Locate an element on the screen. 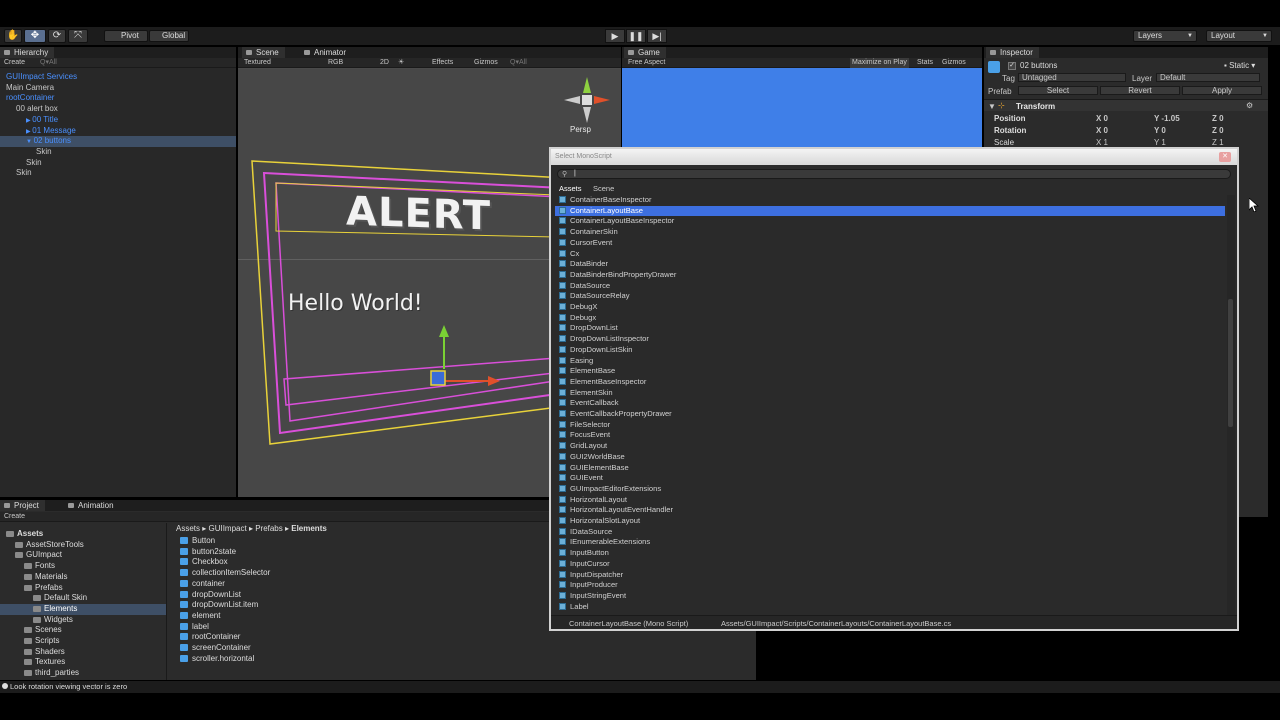 The width and height of the screenshot is (1280, 720). dialog-scrollbar is located at coordinates (1231, 405).